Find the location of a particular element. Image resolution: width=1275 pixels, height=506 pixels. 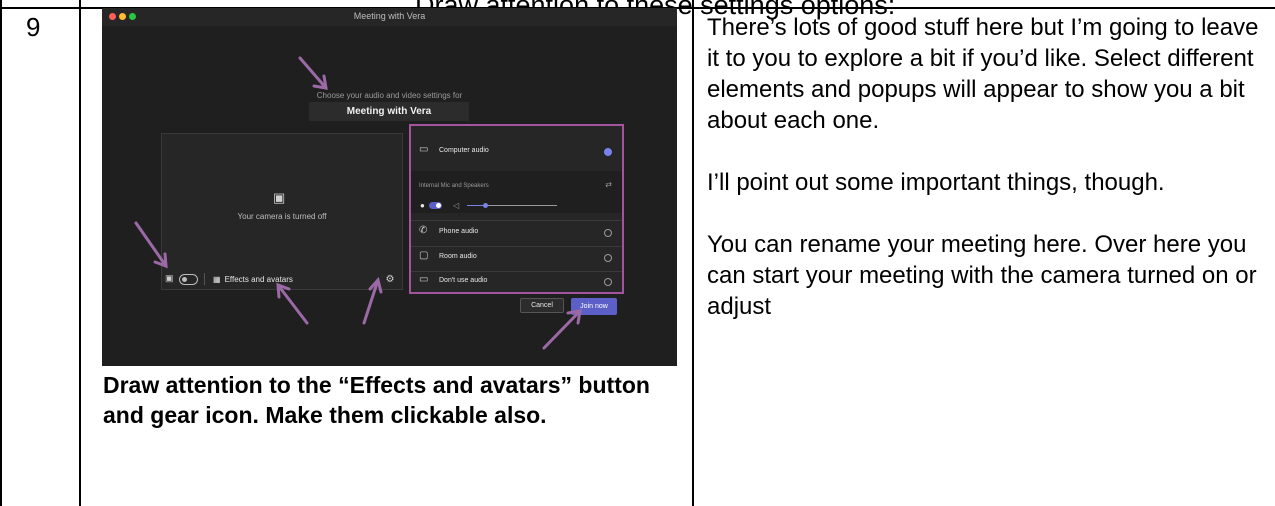

gear-icon: ⚙ is located at coordinates (390, 279).